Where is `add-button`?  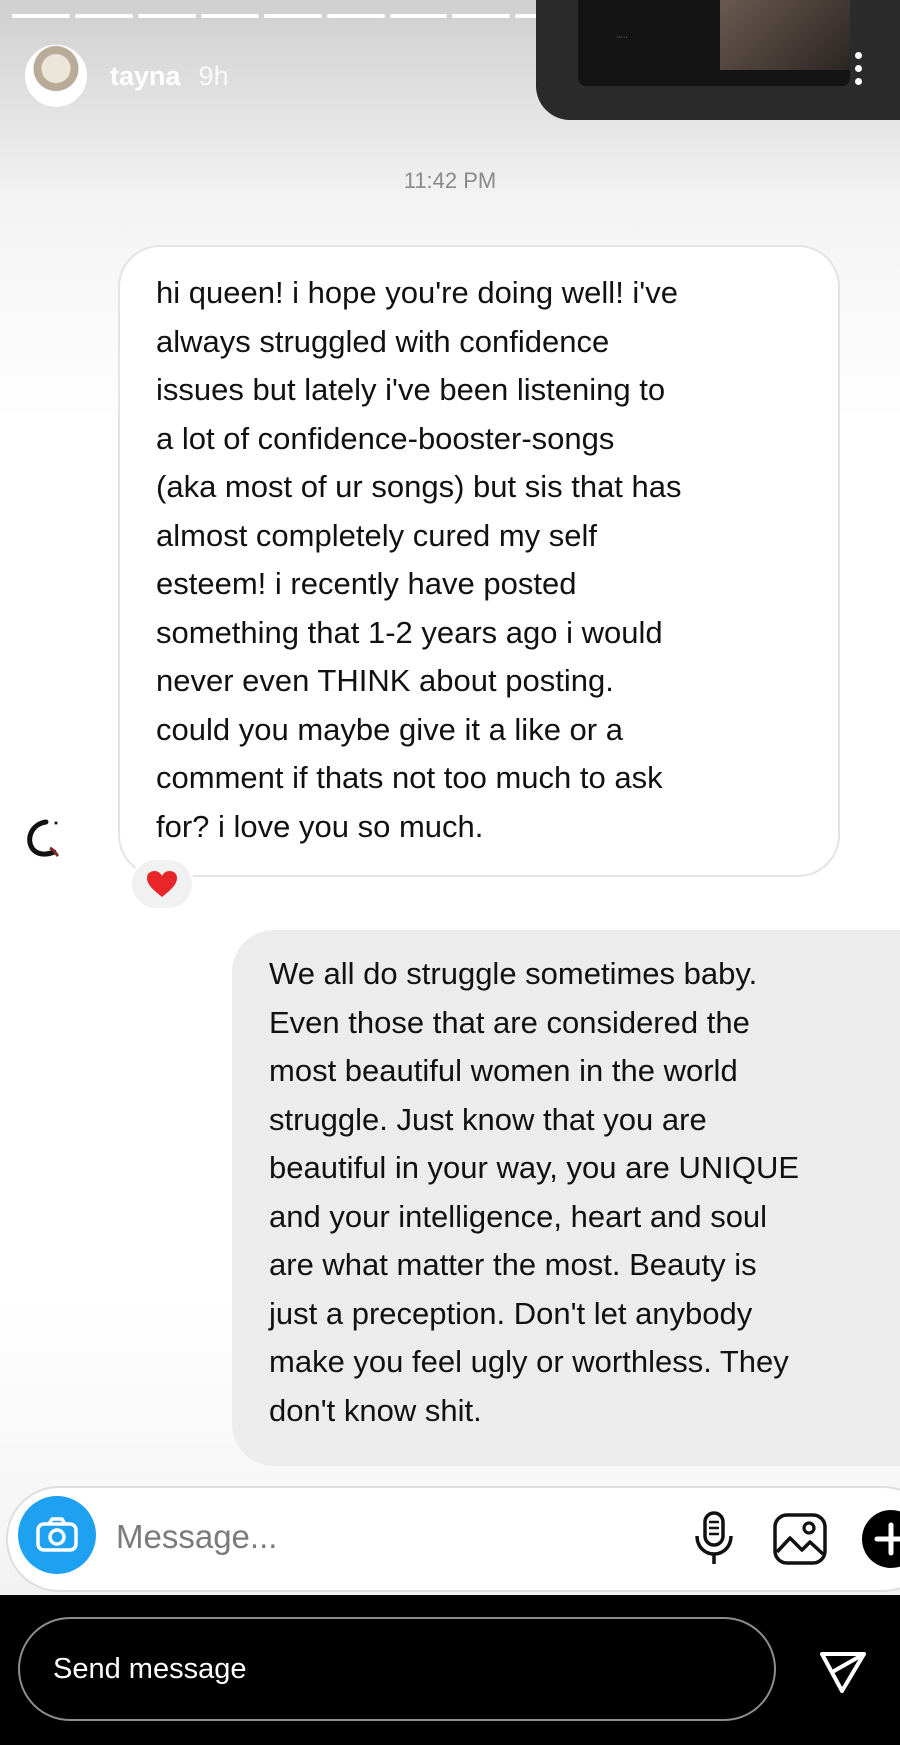
add-button is located at coordinates (881, 1539).